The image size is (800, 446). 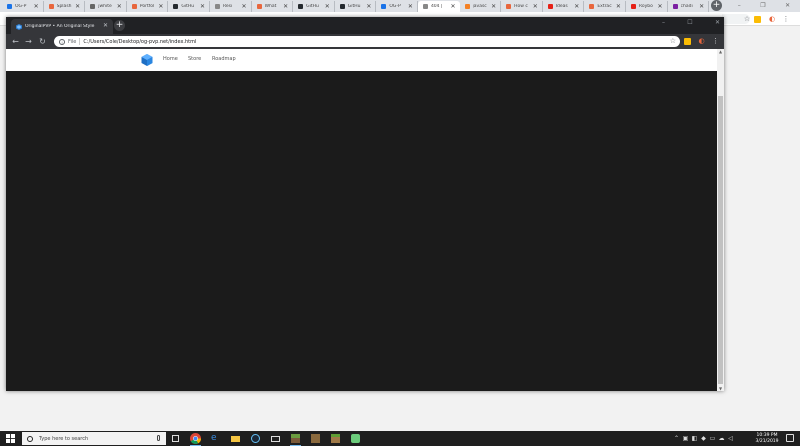 What do you see at coordinates (694, 438) in the screenshot?
I see `tray-app-icon: ◧` at bounding box center [694, 438].